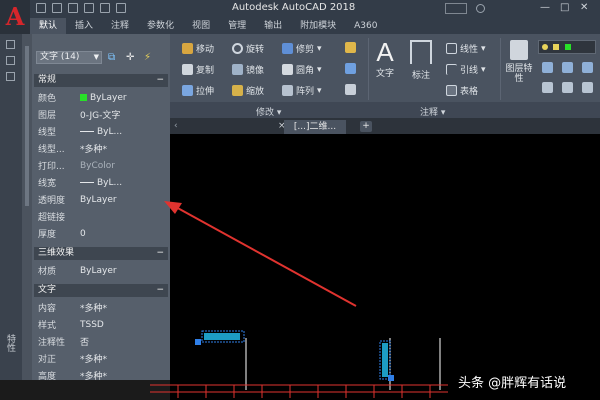 The width and height of the screenshot is (600, 400). What do you see at coordinates (147, 57) in the screenshot?
I see `quick-select-icon: ⚡` at bounding box center [147, 57].